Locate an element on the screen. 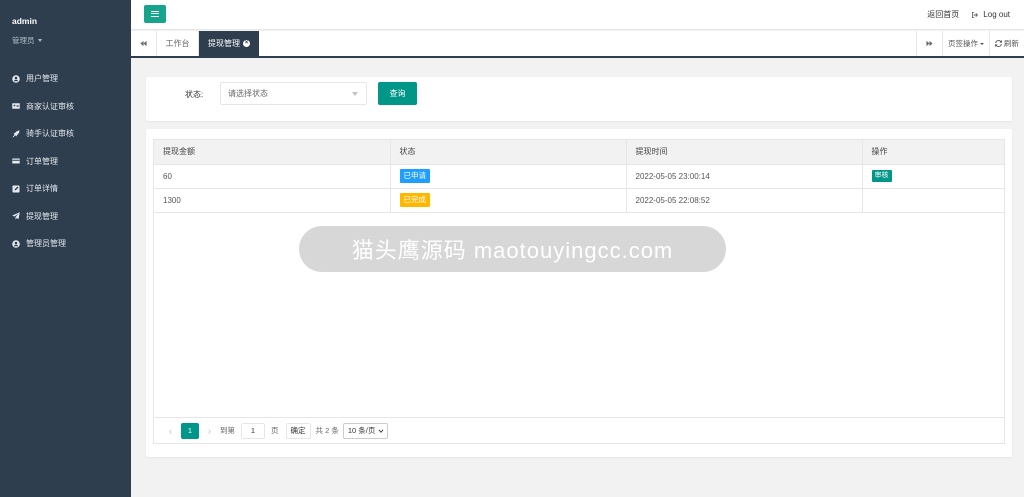 The height and width of the screenshot is (497, 1024). id-card-icon is located at coordinates (16, 106).